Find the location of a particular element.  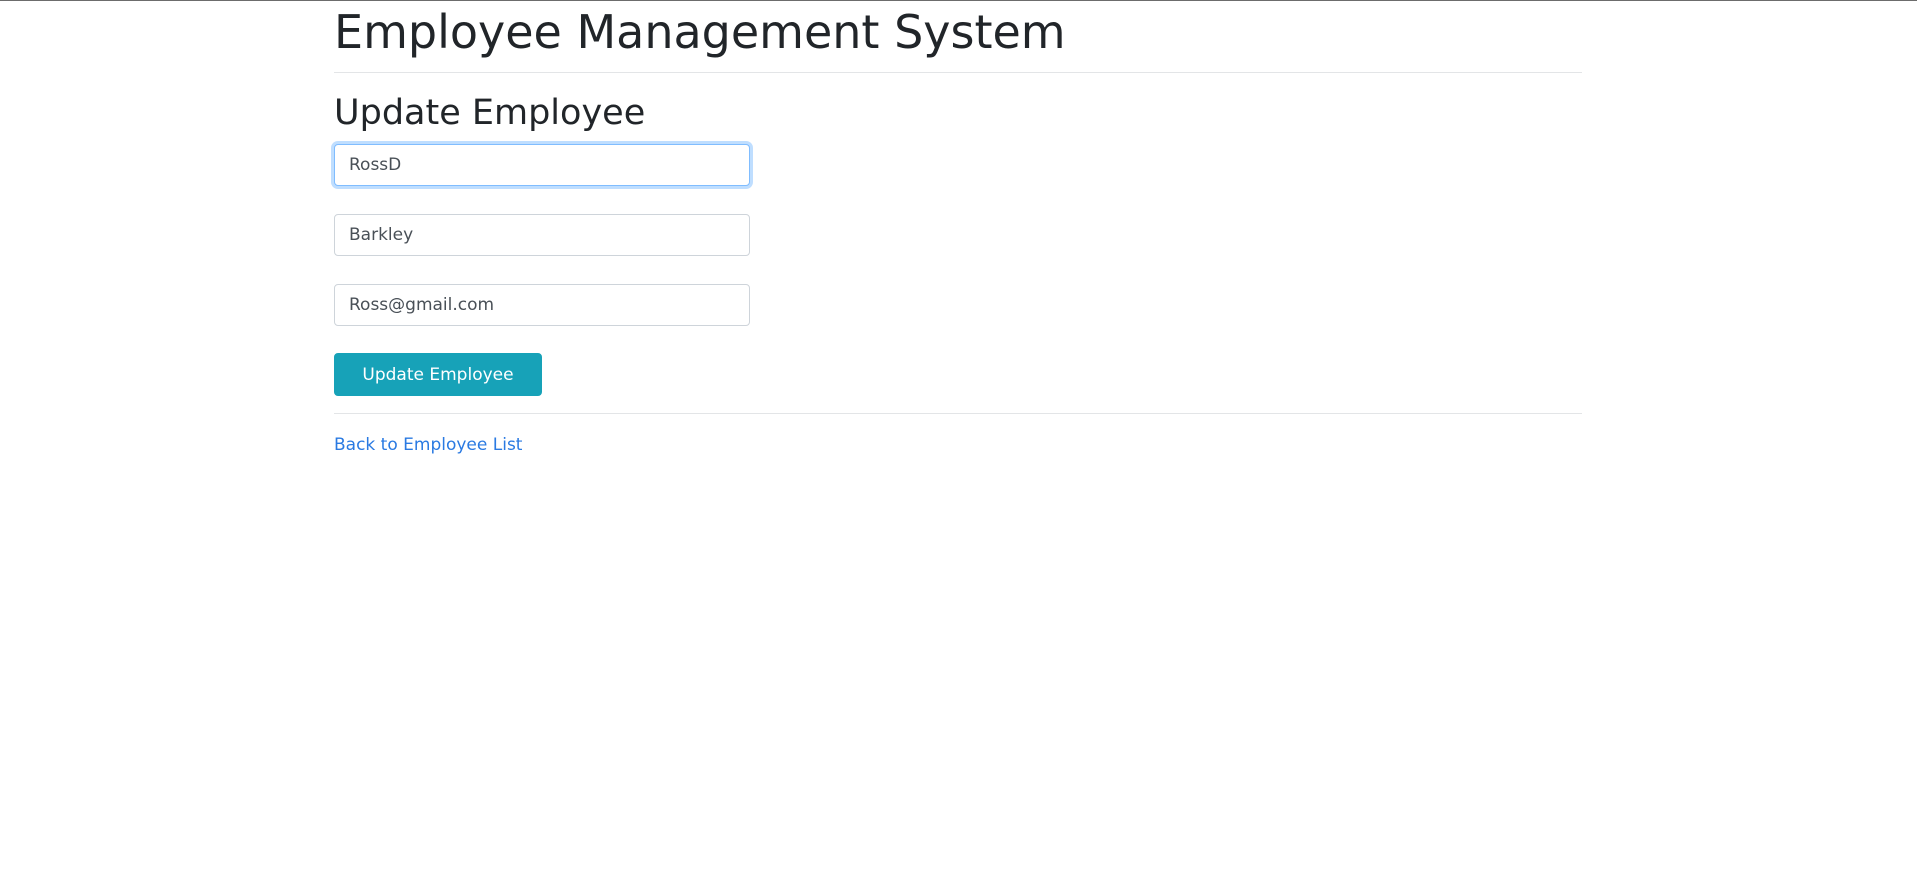

update-employee-button: Update Employee is located at coordinates (438, 374).